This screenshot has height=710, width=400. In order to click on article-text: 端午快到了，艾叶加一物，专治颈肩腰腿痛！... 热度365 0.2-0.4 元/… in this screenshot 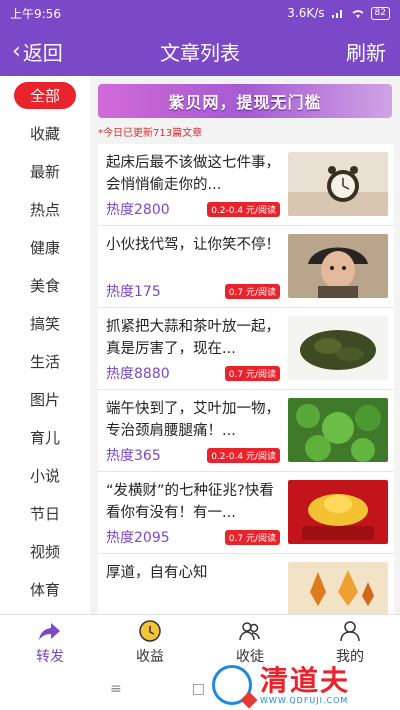, I will do `click(197, 431)`.